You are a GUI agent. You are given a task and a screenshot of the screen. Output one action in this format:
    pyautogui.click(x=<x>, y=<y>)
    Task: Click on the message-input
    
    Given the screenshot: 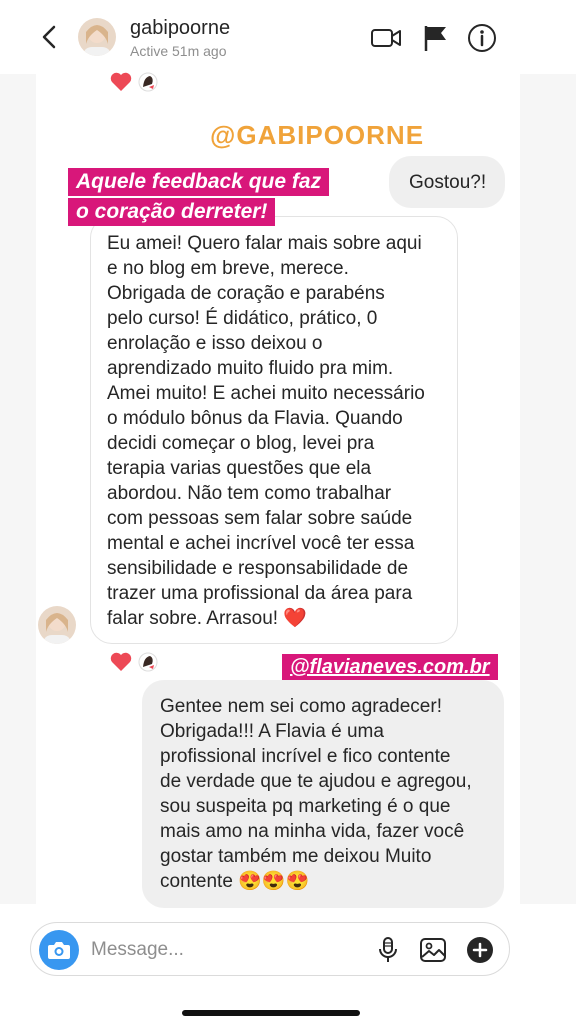 What is the action you would take?
    pyautogui.click(x=226, y=950)
    